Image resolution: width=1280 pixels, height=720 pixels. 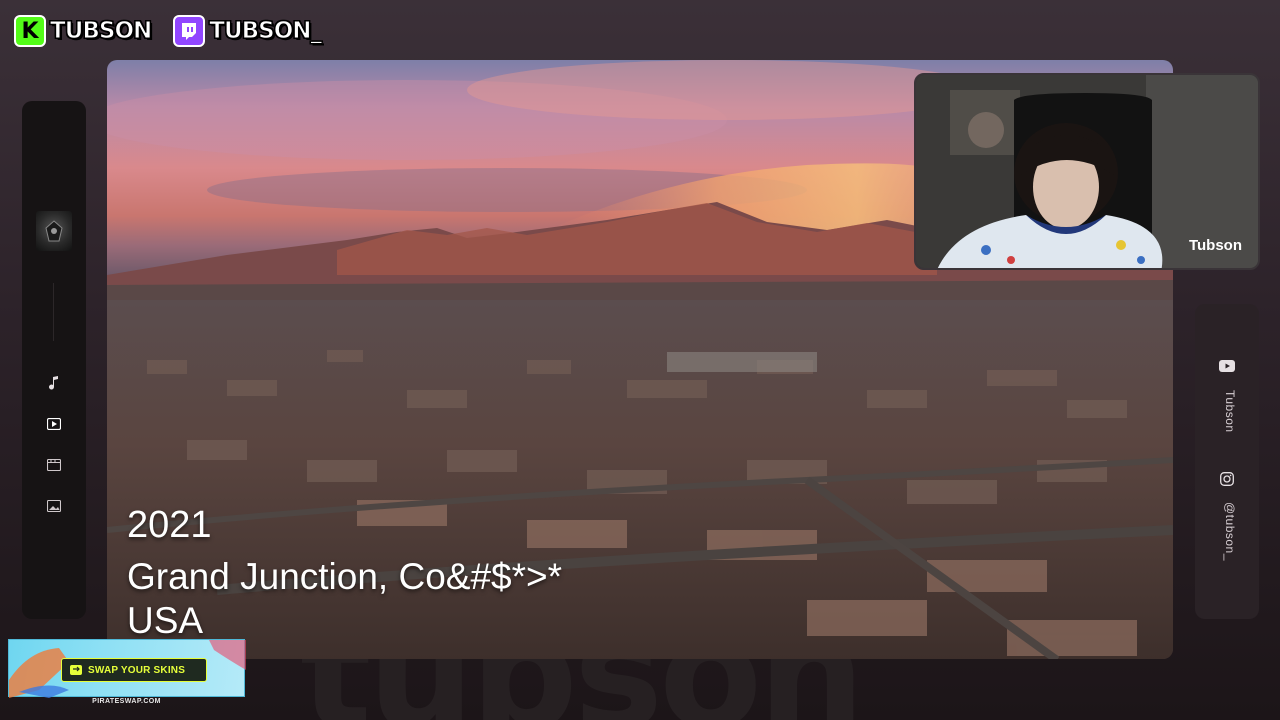 What do you see at coordinates (1227, 531) in the screenshot?
I see `instagram-handle: @tubson_` at bounding box center [1227, 531].